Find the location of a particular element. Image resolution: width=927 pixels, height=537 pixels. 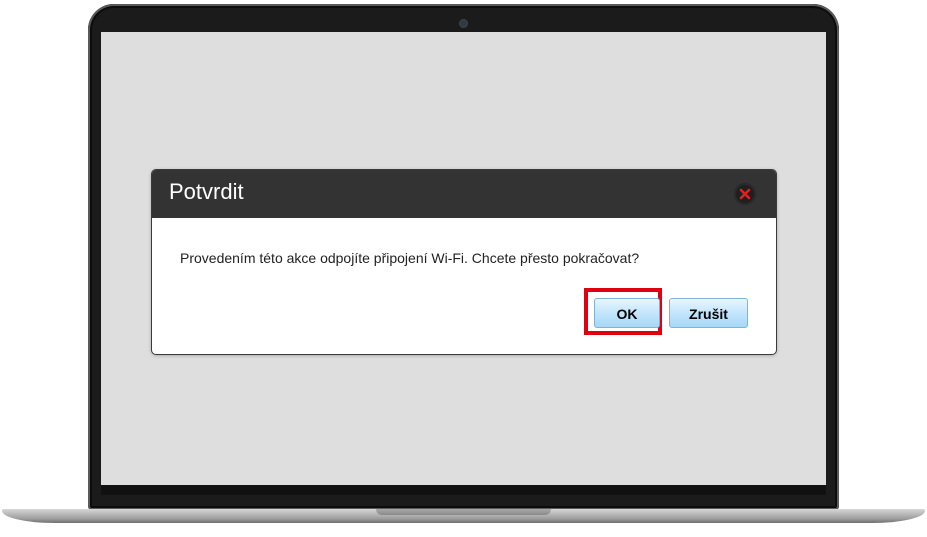

webcam-icon is located at coordinates (463, 23).